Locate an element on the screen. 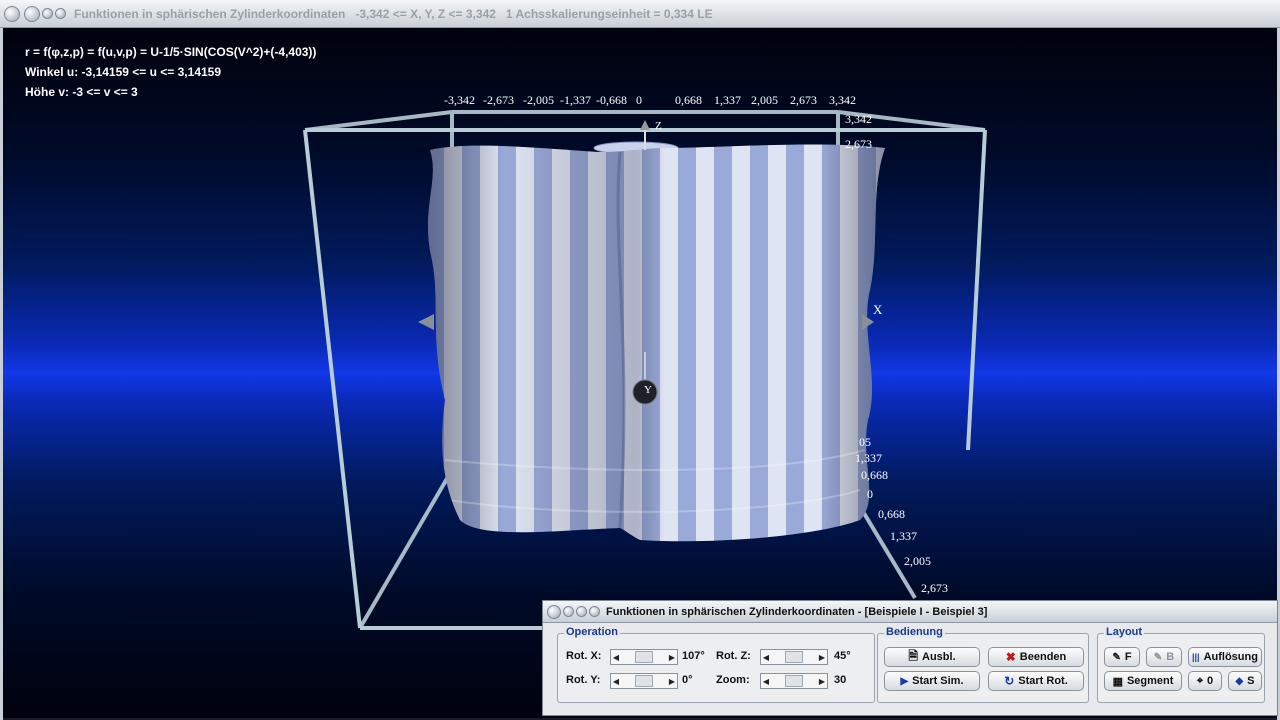  x-axis-label: X is located at coordinates (878, 309).